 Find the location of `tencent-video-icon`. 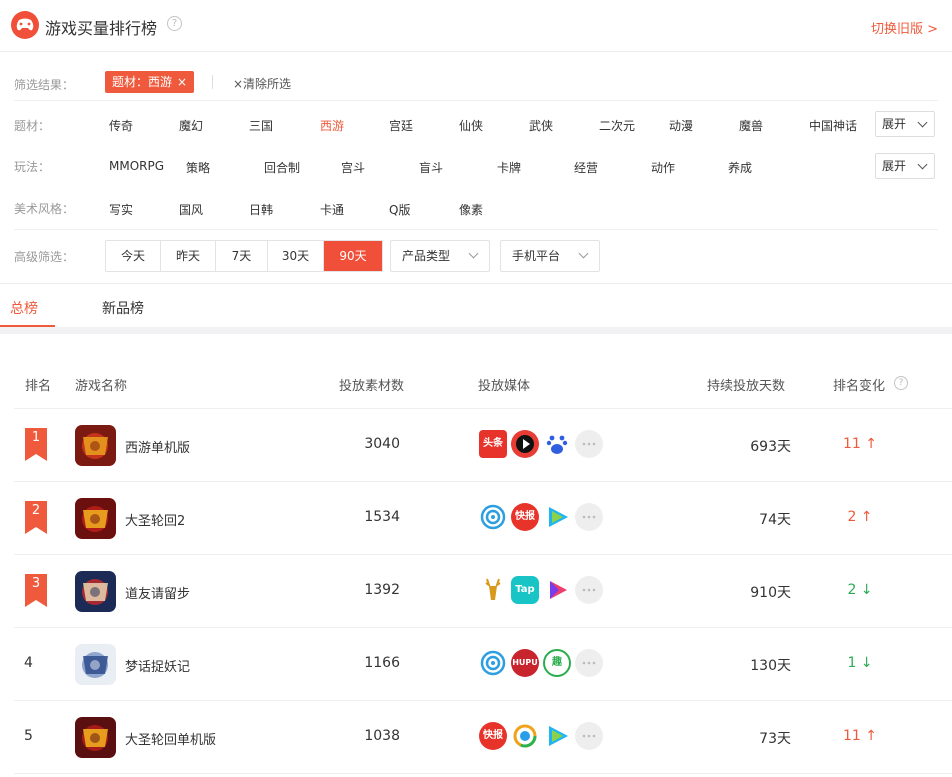

tencent-video-icon is located at coordinates (557, 517).